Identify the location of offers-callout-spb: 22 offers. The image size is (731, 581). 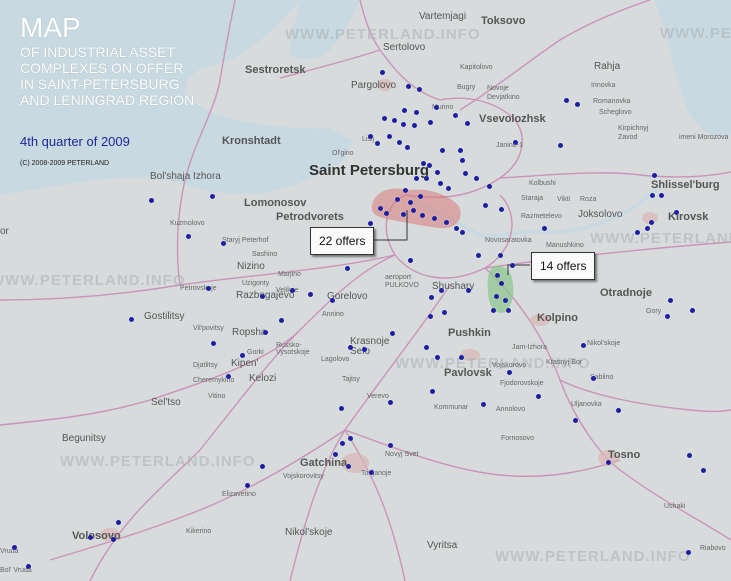
(342, 241).